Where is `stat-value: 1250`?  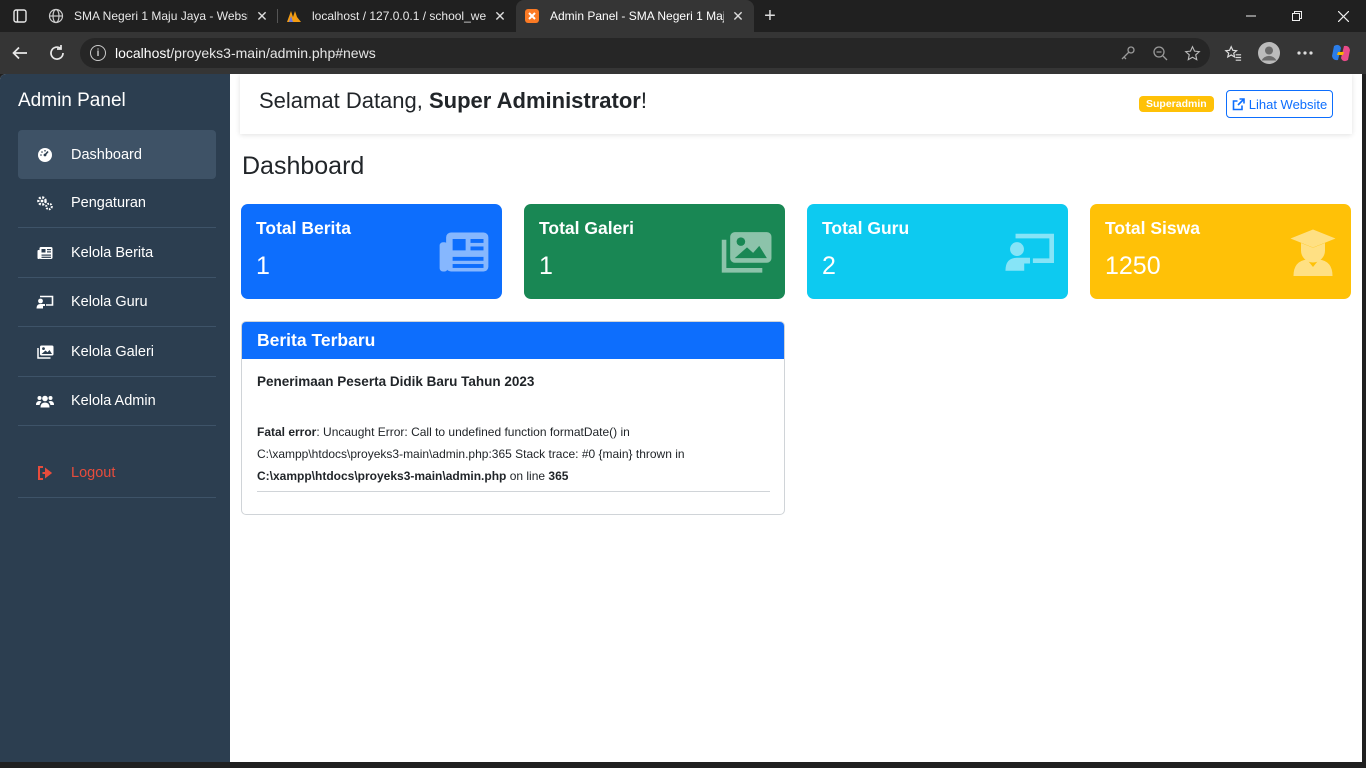
stat-value: 1250 is located at coordinates (1133, 266).